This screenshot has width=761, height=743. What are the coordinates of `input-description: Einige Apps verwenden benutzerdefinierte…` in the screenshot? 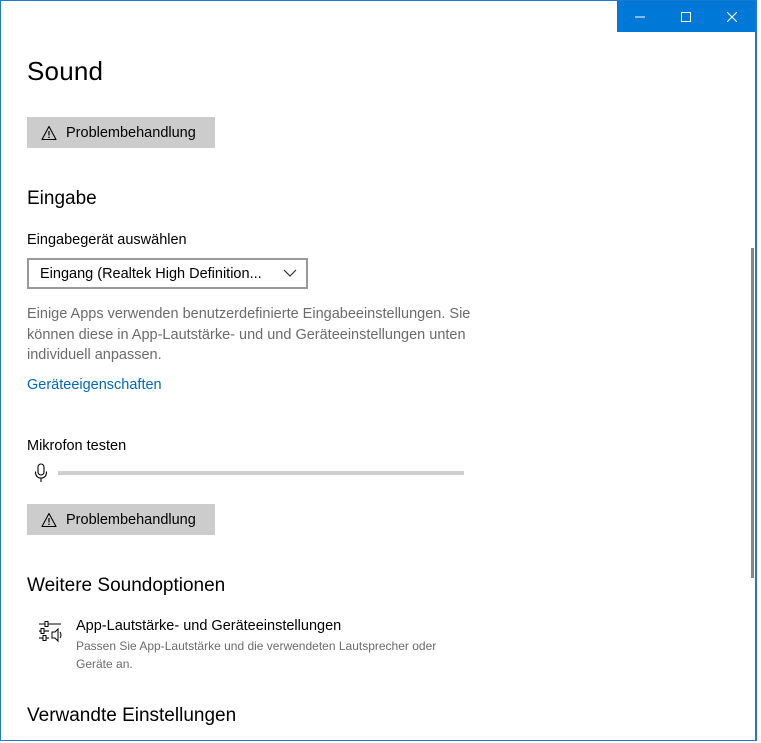 It's located at (249, 334).